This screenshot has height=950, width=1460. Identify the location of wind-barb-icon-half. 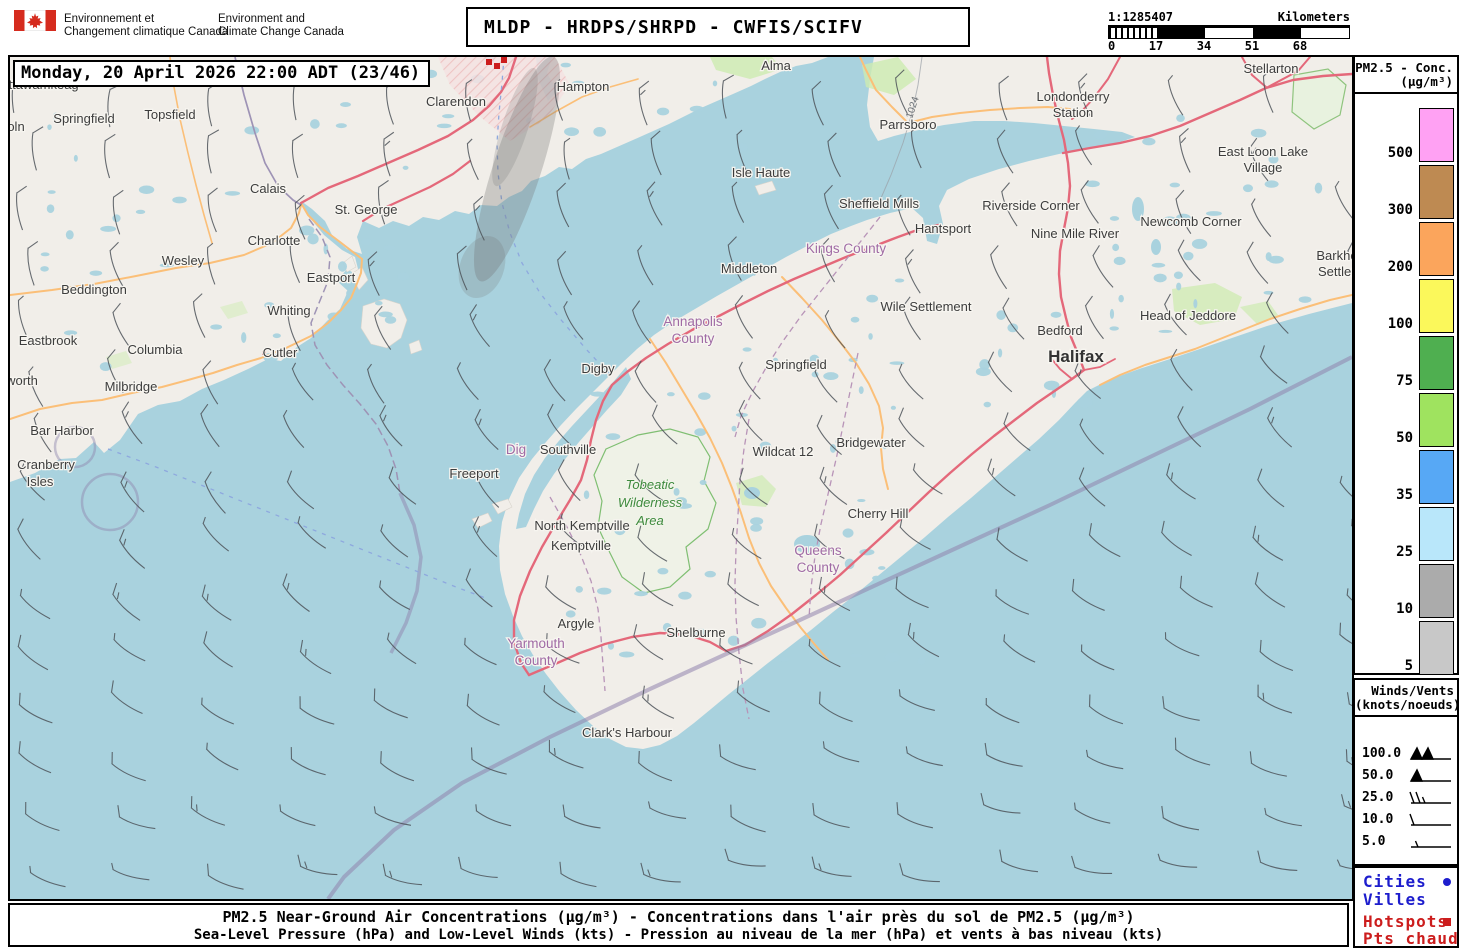
(1431, 844).